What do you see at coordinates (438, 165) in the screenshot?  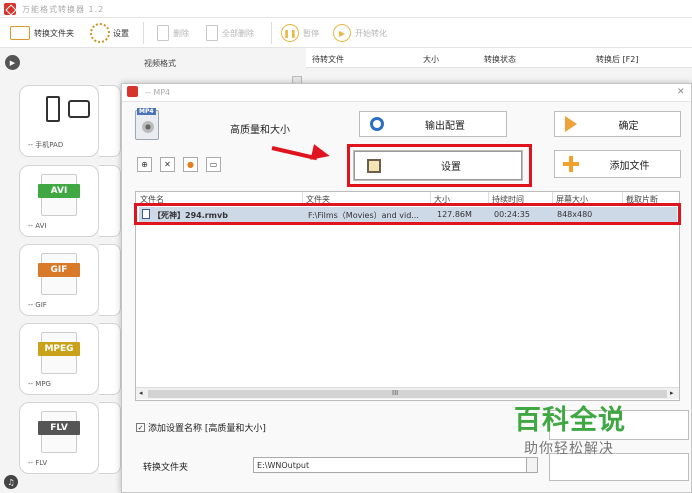 I see `settings-button-dialog: 设置` at bounding box center [438, 165].